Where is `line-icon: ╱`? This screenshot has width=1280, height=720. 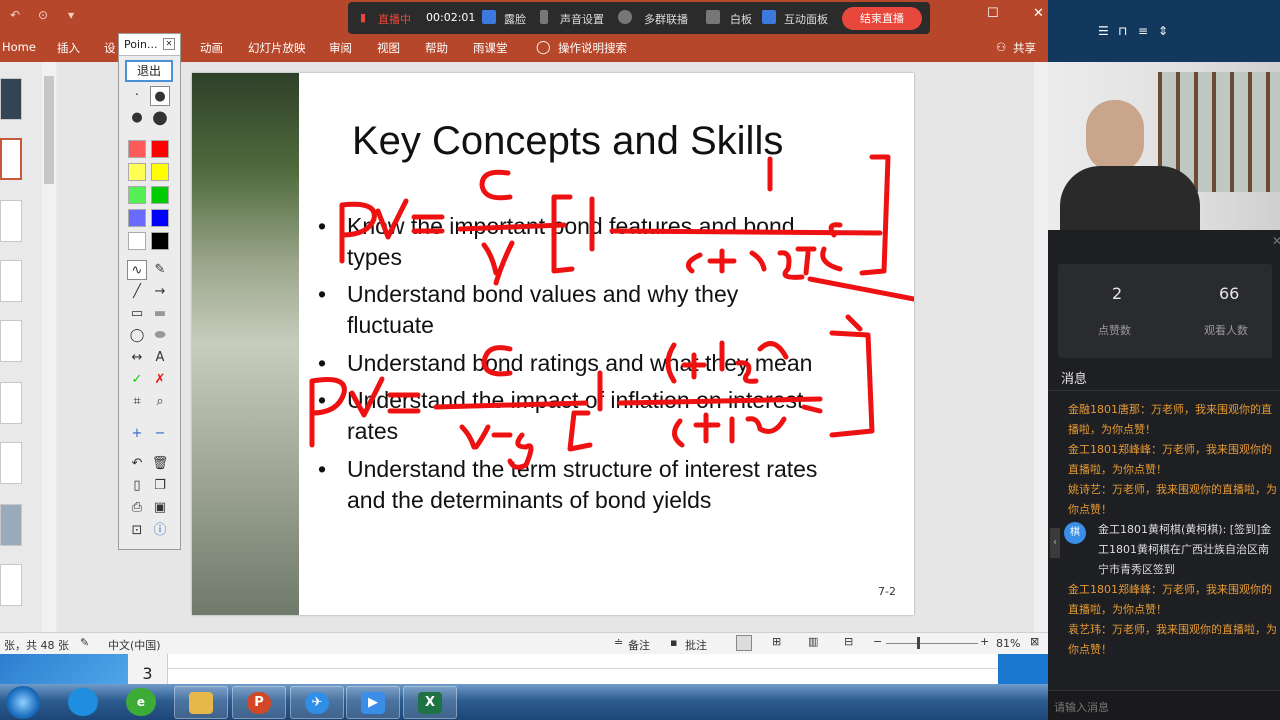
line-icon: ╱ is located at coordinates (137, 292).